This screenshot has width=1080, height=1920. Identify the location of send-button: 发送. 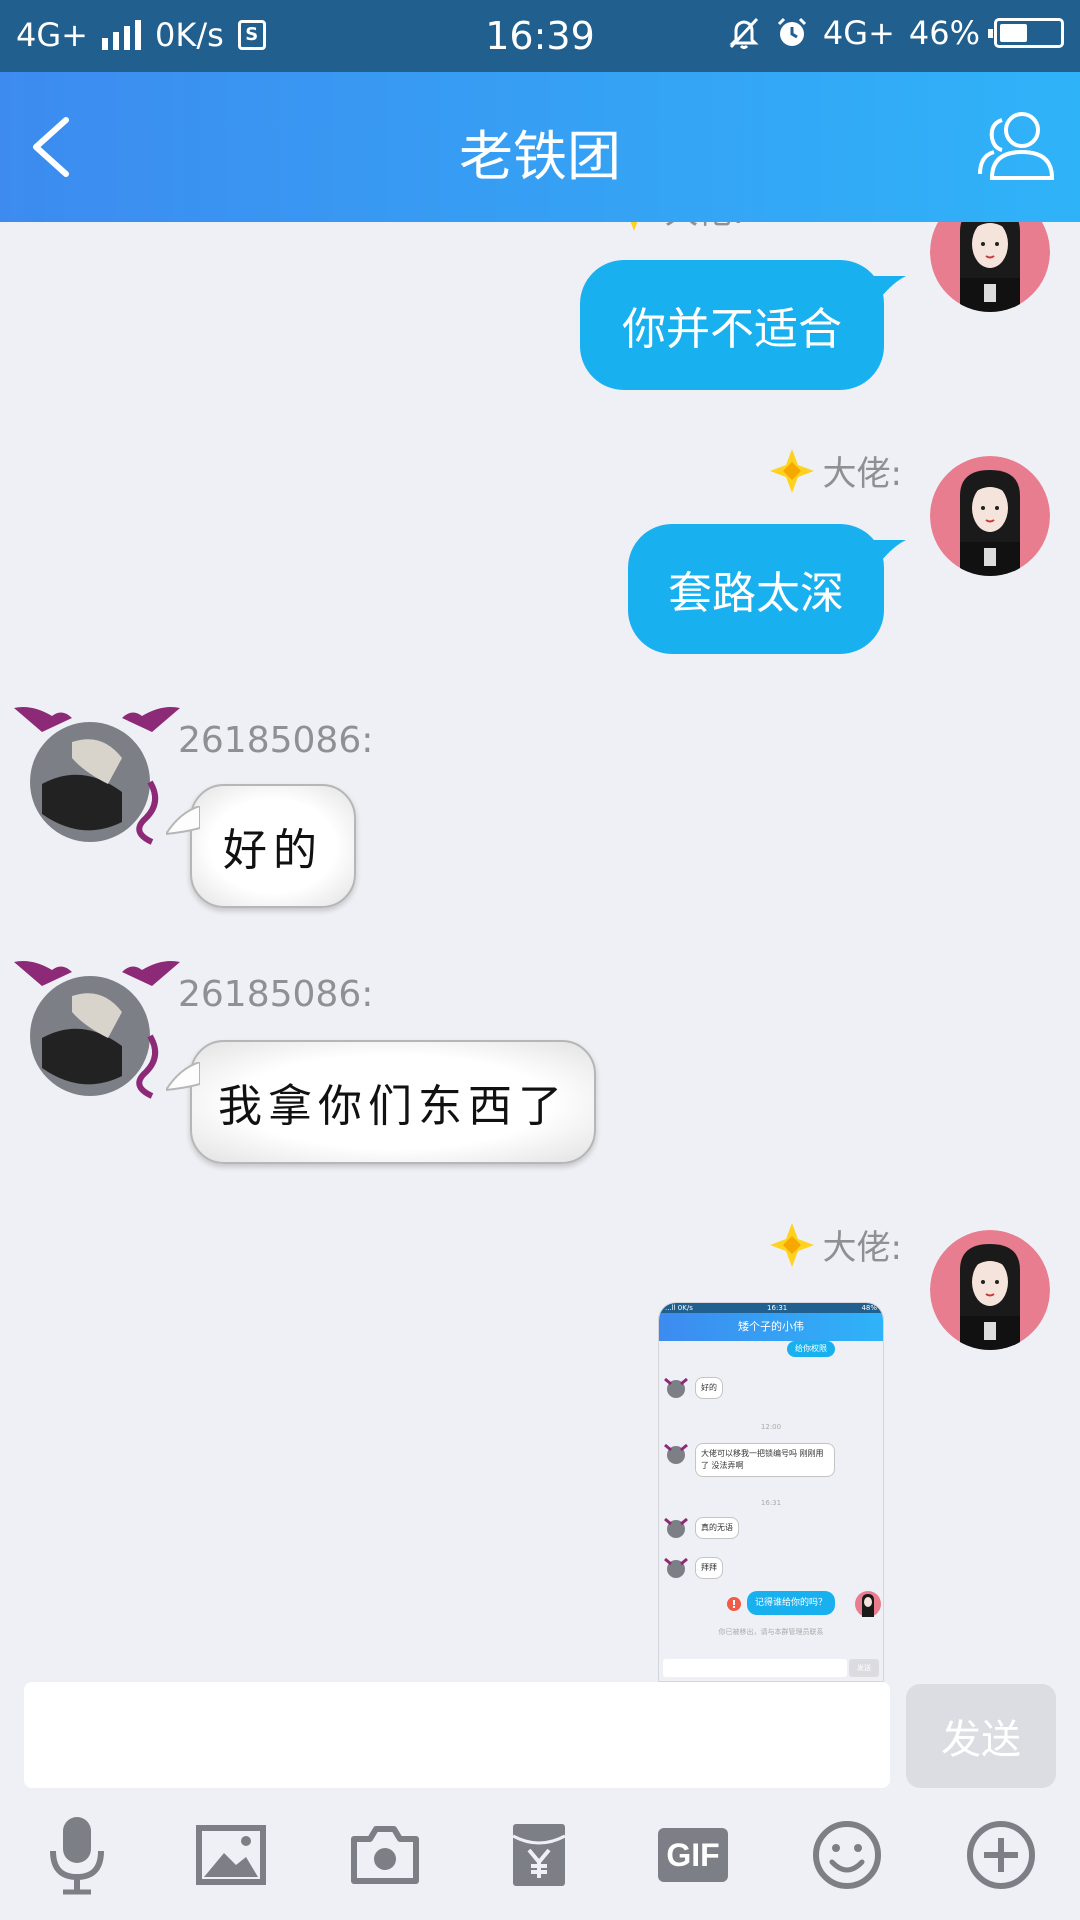
(981, 1736).